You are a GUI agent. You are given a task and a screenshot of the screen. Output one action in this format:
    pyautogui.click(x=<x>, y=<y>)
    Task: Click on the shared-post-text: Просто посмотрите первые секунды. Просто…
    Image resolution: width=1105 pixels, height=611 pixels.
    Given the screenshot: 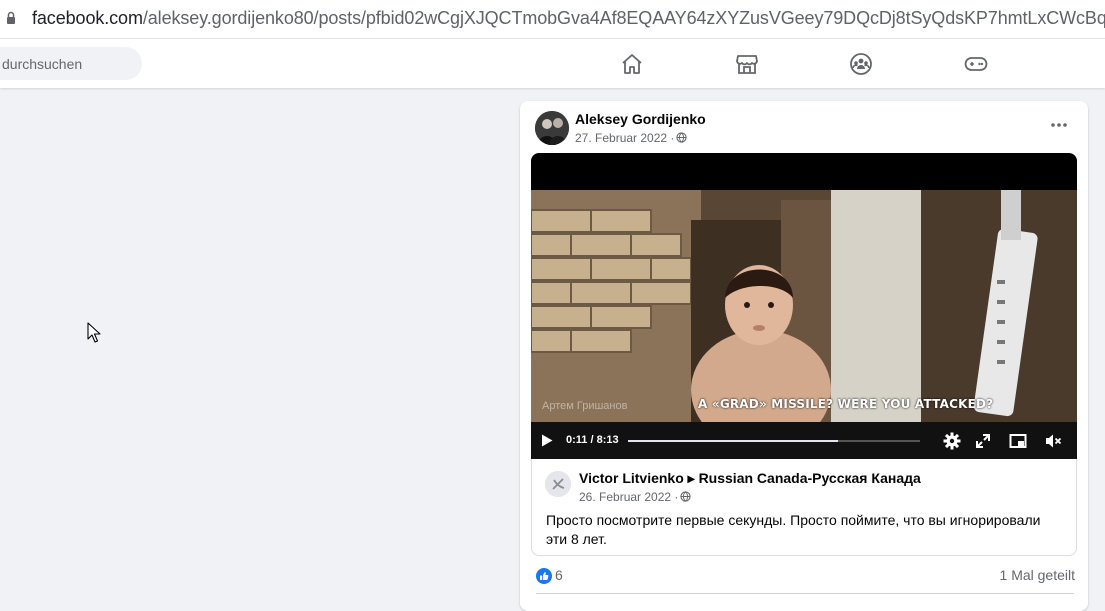 What is the action you would take?
    pyautogui.click(x=793, y=529)
    